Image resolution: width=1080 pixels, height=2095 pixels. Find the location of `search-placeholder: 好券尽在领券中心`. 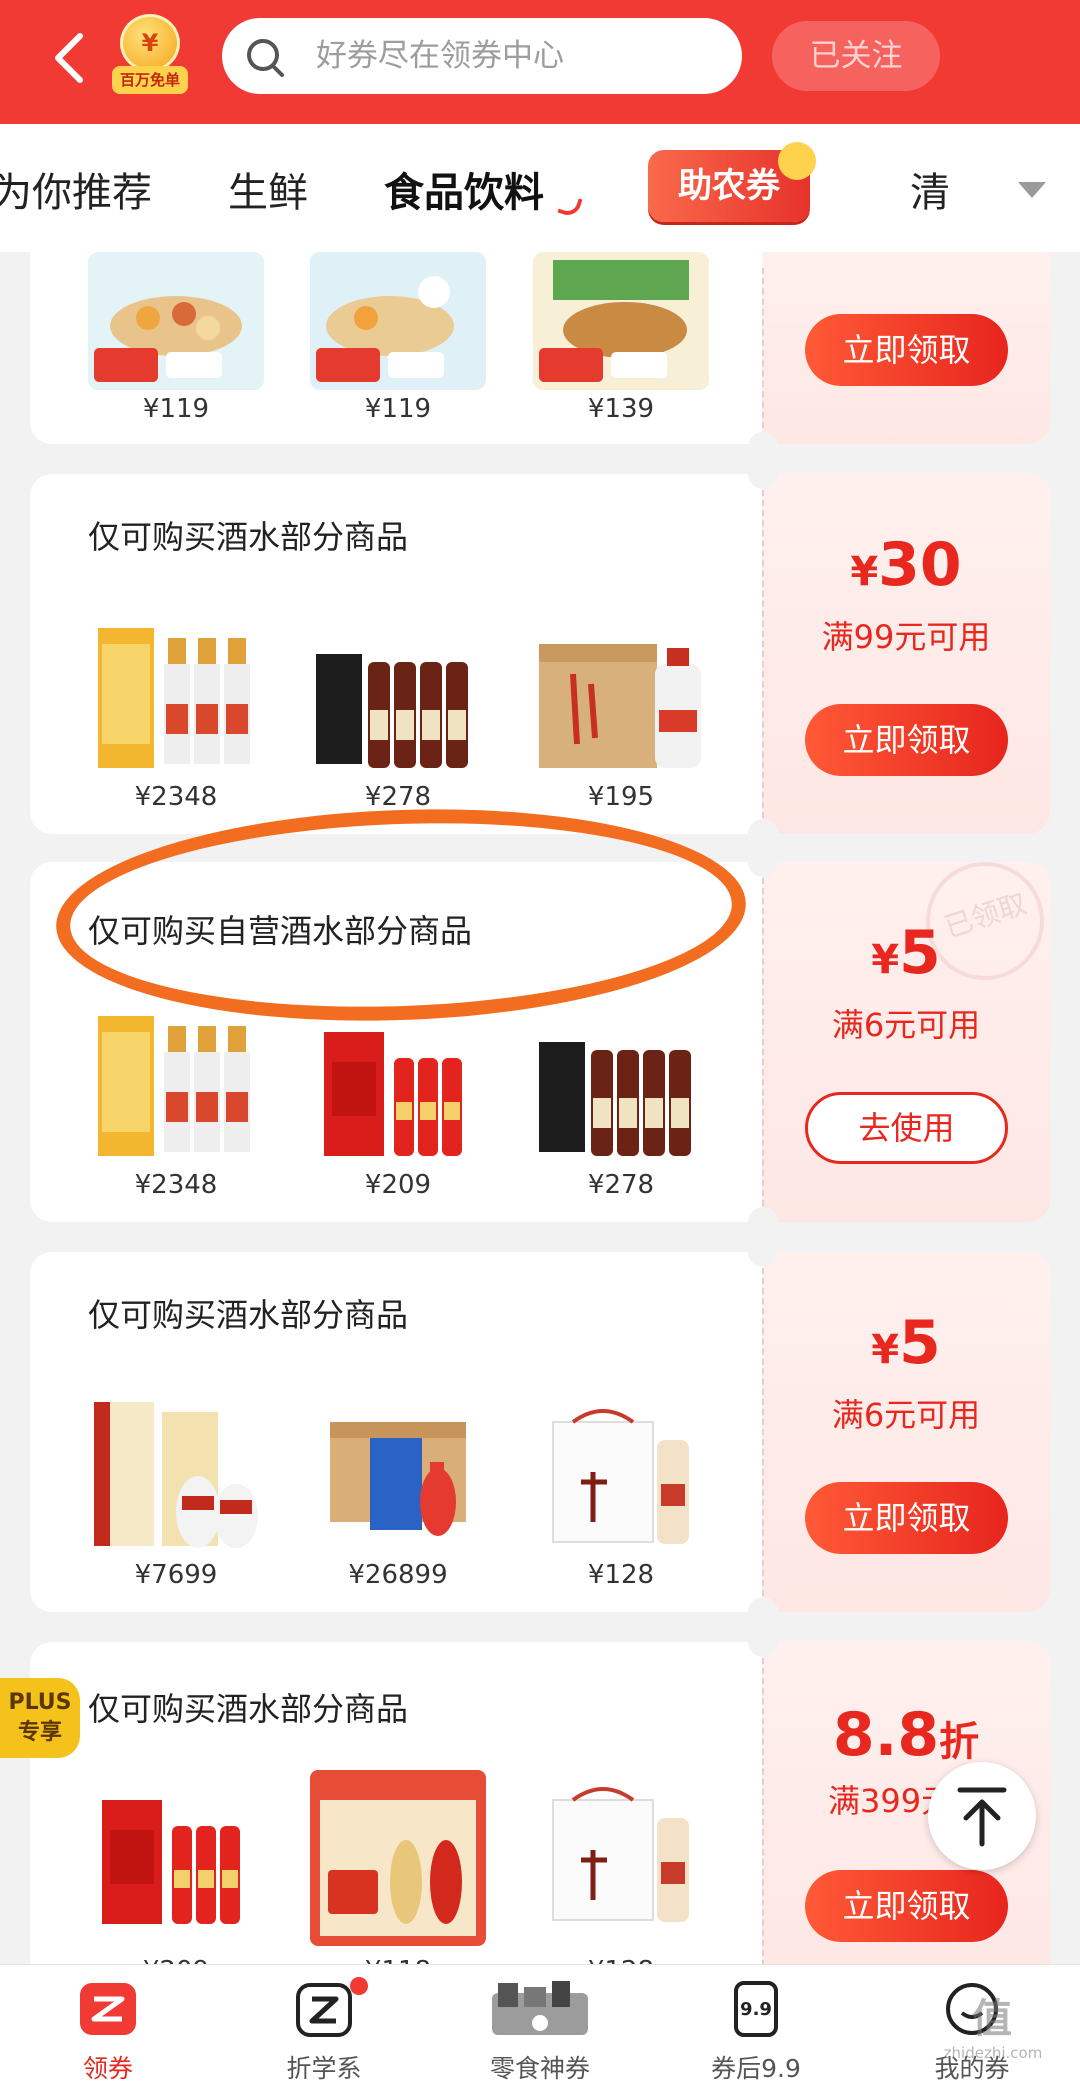

search-placeholder: 好券尽在领券中心 is located at coordinates (440, 56).